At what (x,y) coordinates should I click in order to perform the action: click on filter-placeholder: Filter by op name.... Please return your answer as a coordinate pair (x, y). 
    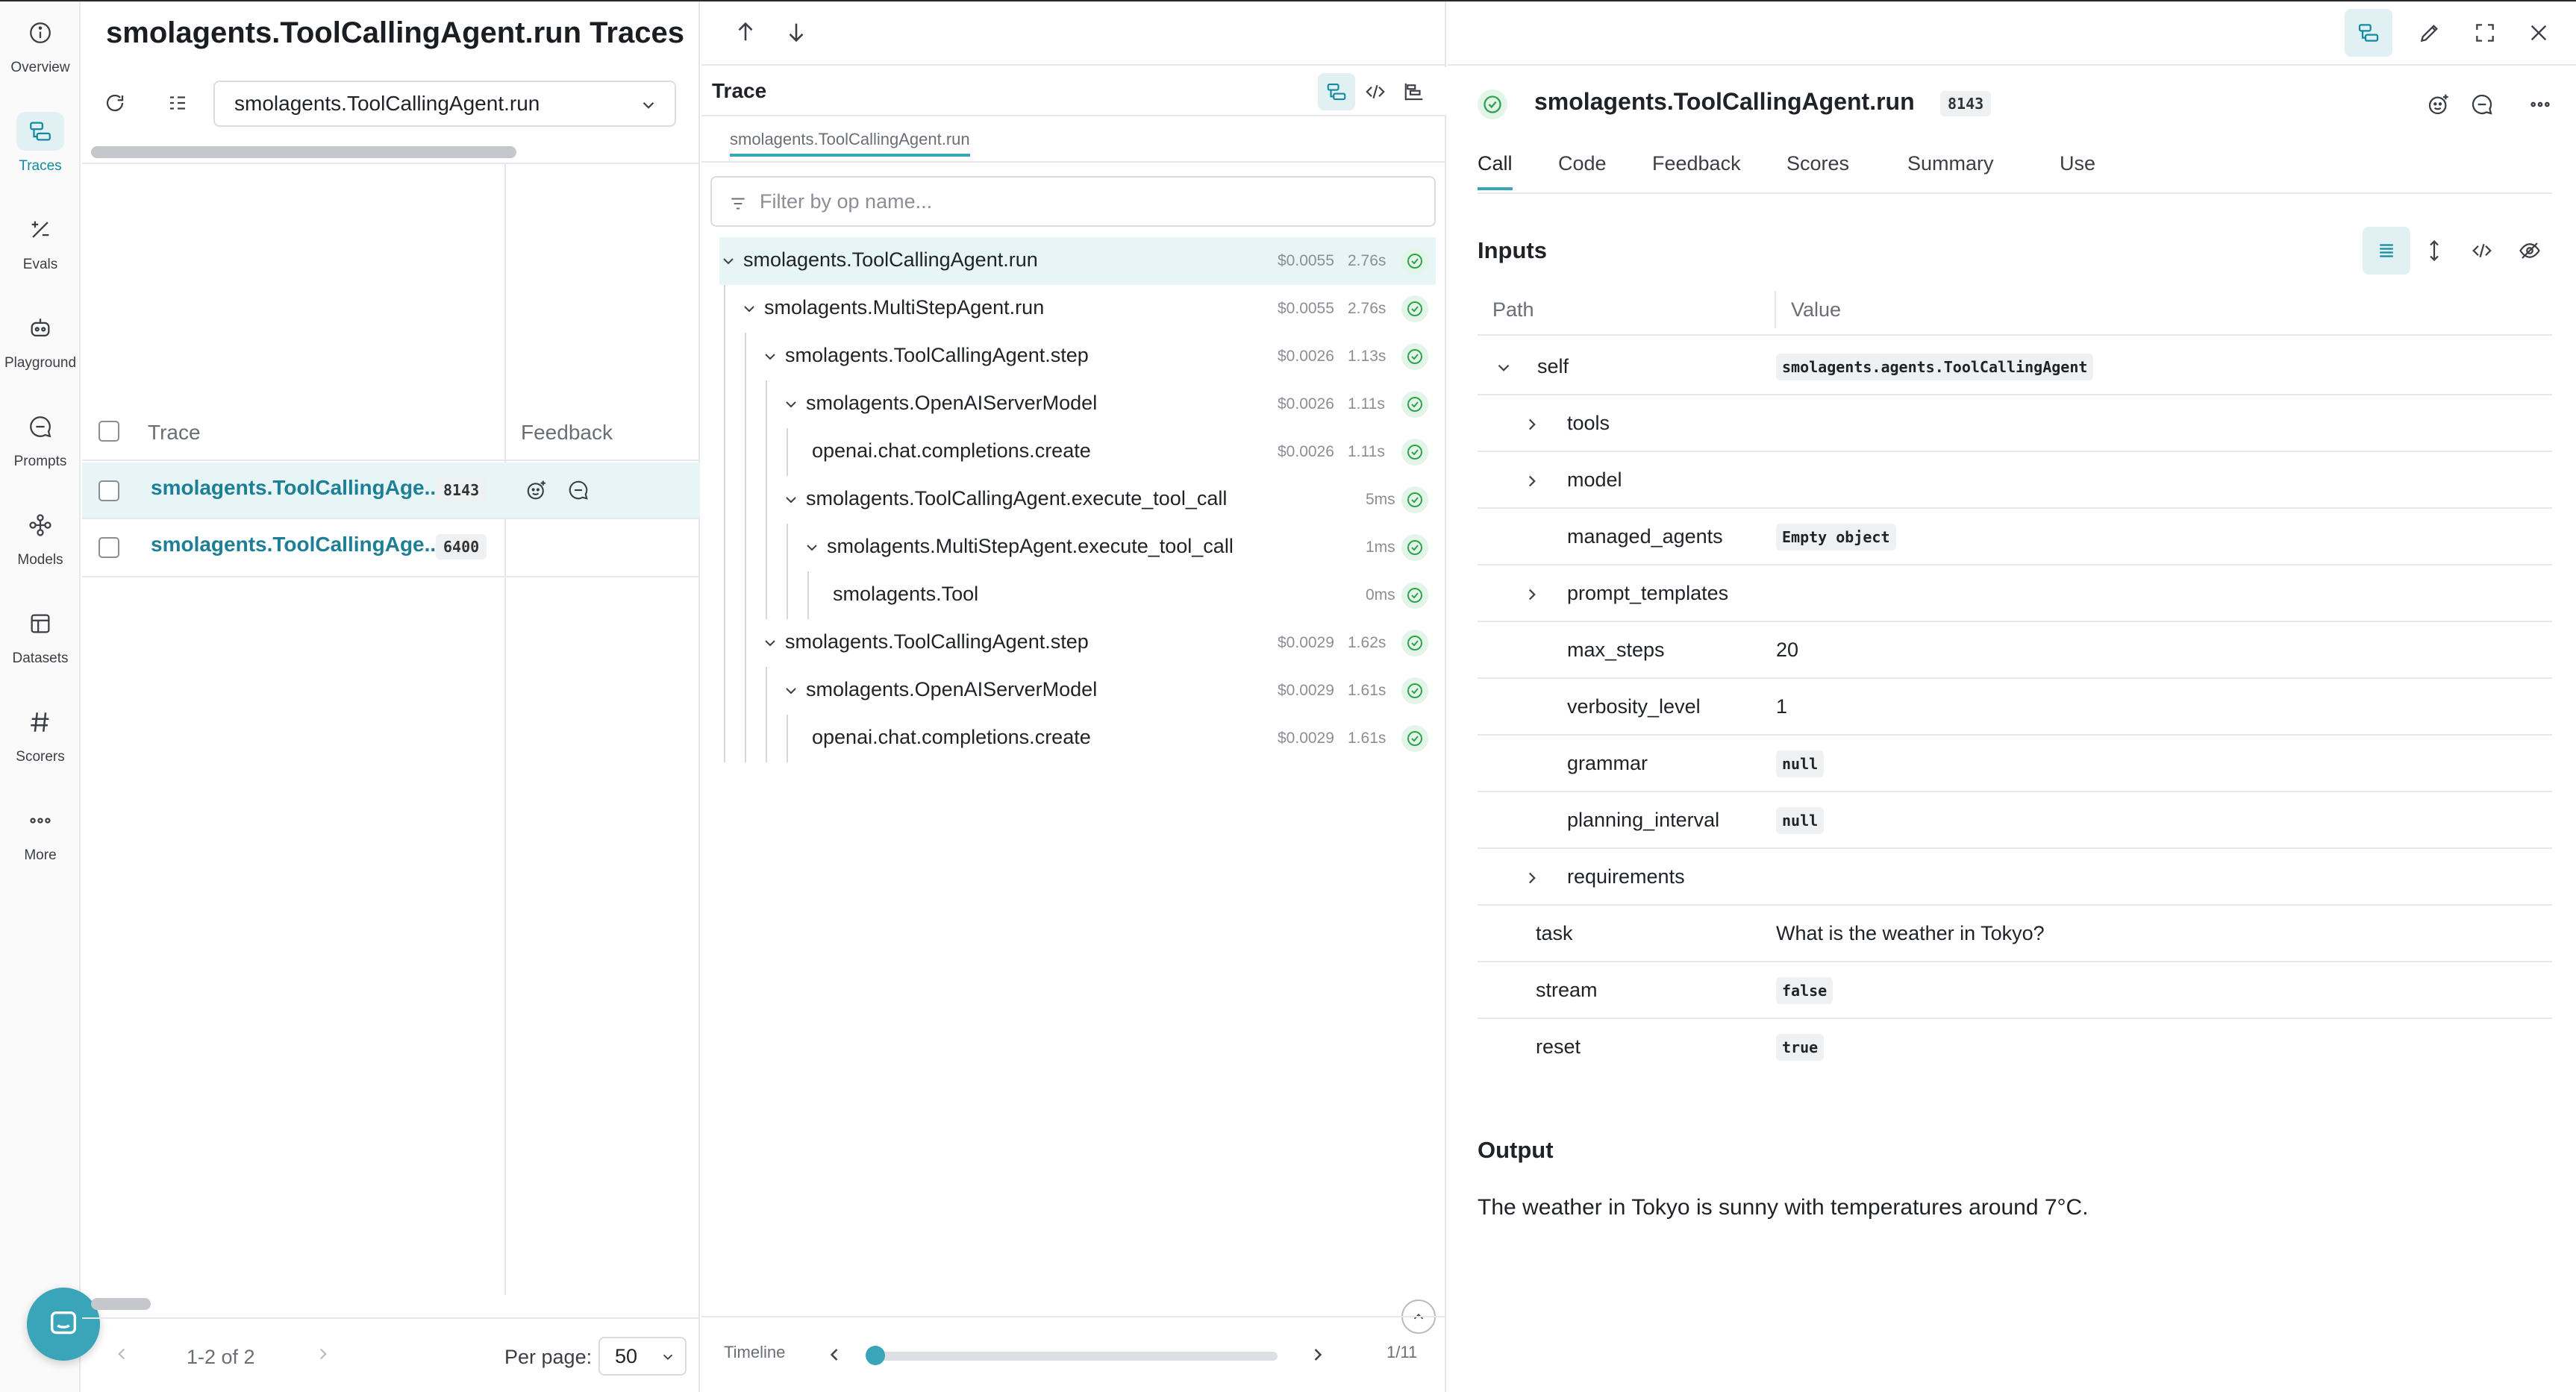
    Looking at the image, I should click on (846, 201).